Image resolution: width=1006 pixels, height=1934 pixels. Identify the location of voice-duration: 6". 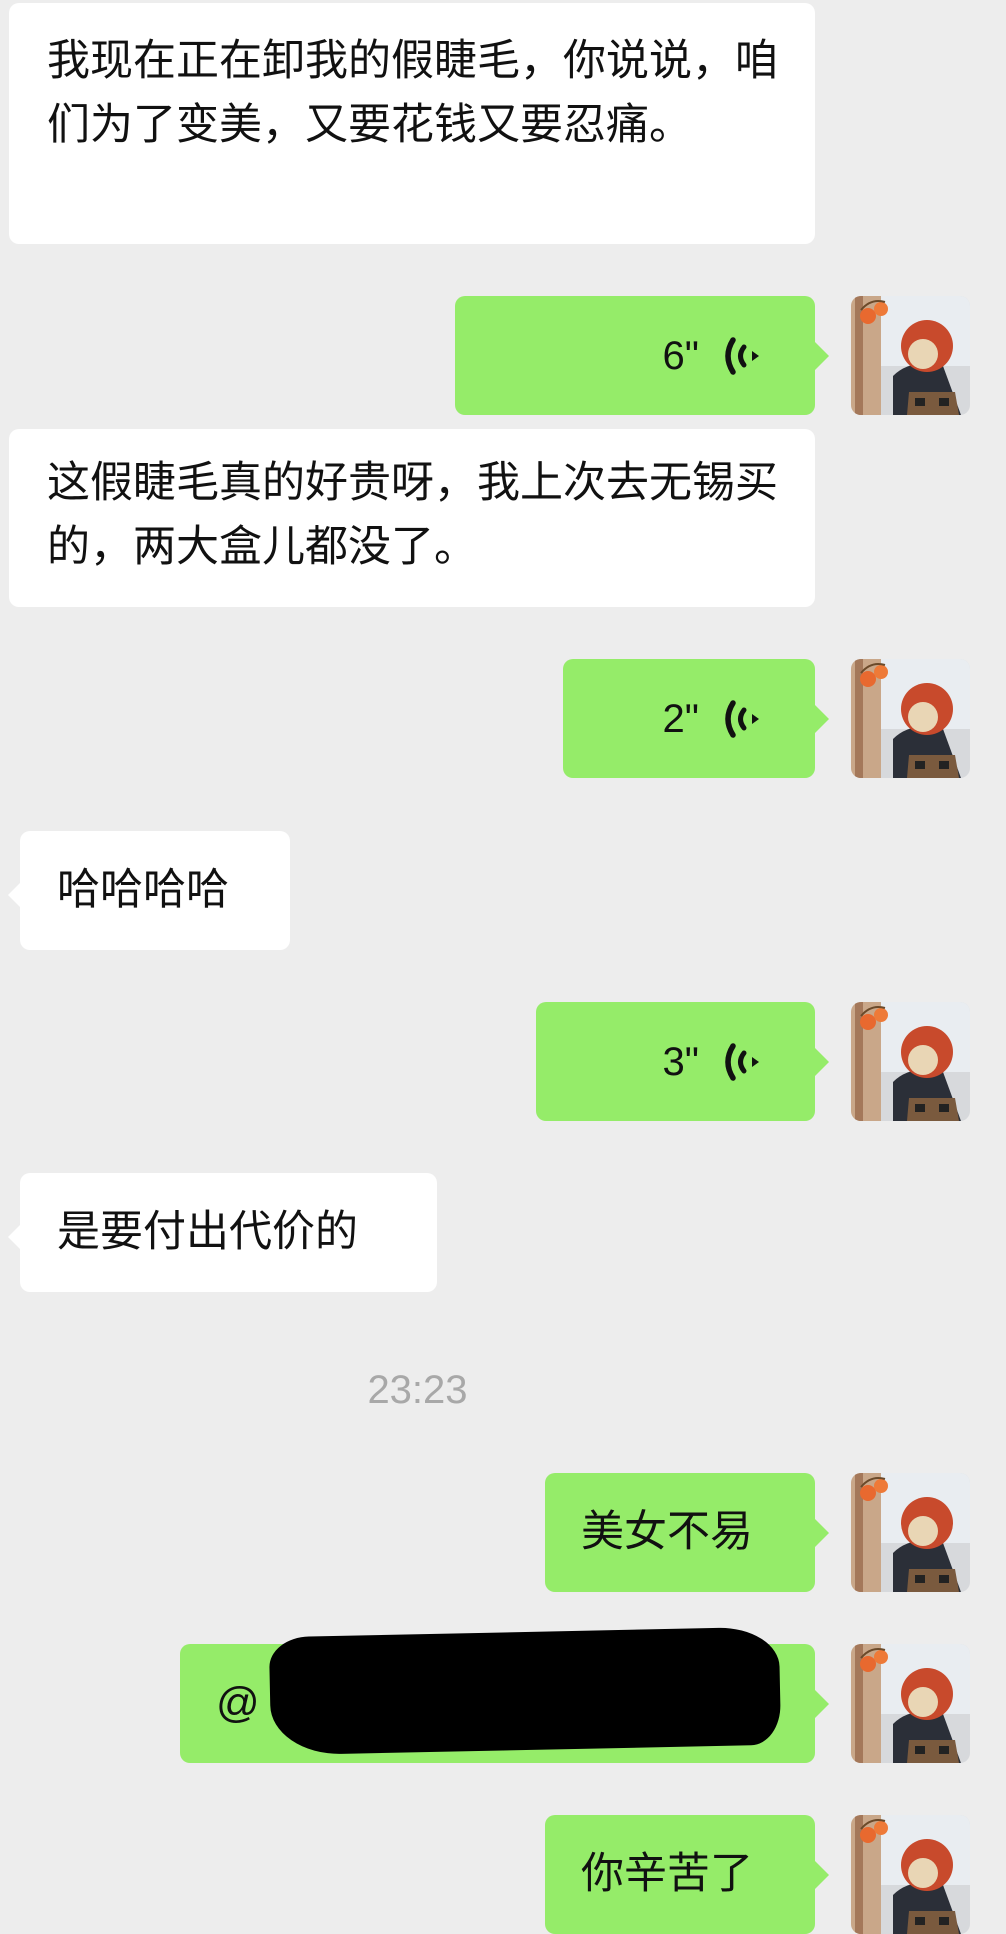
(680, 355).